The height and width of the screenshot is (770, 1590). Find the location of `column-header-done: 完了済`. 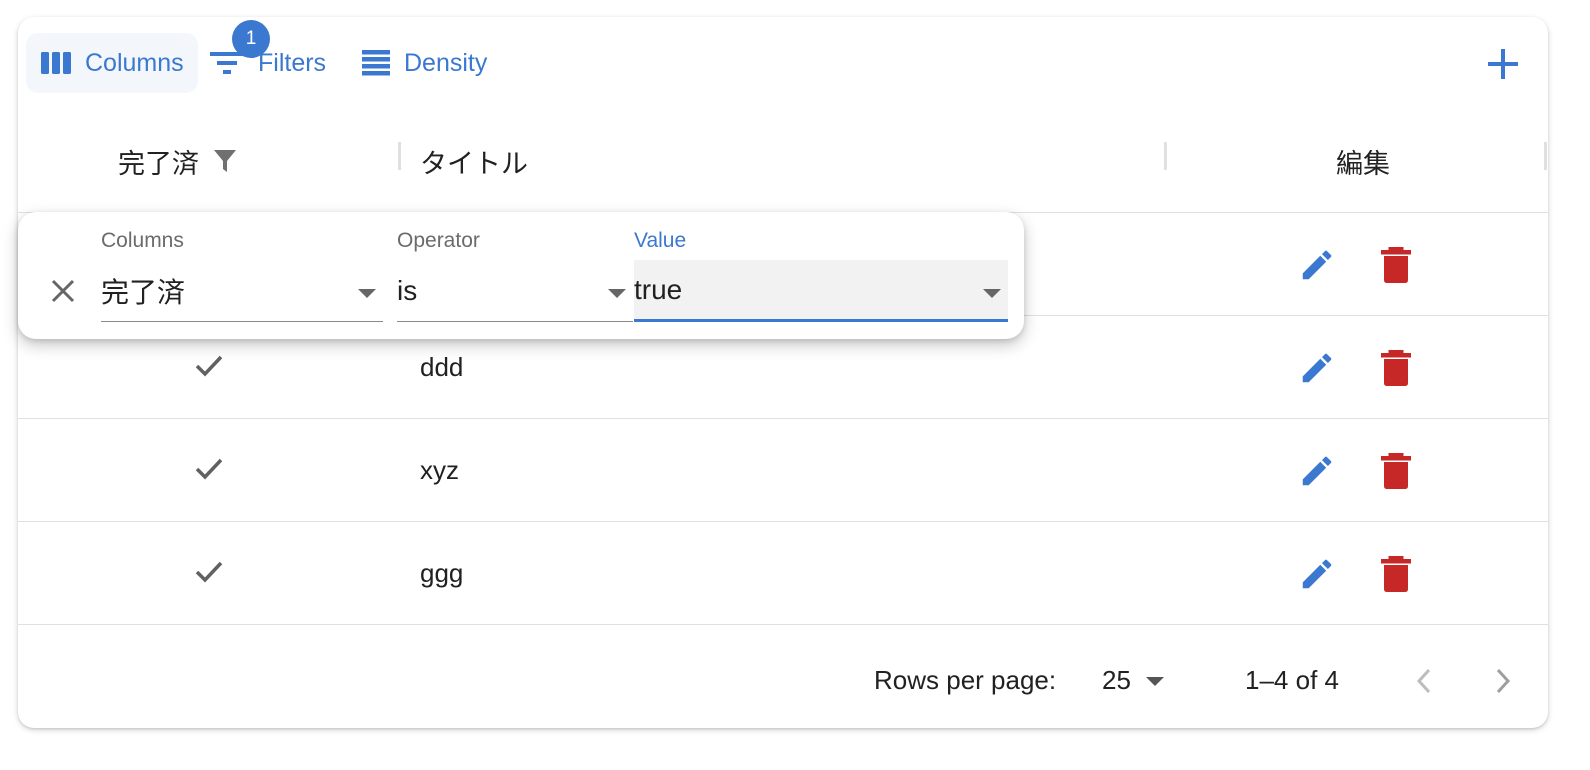

column-header-done: 完了済 is located at coordinates (177, 161).